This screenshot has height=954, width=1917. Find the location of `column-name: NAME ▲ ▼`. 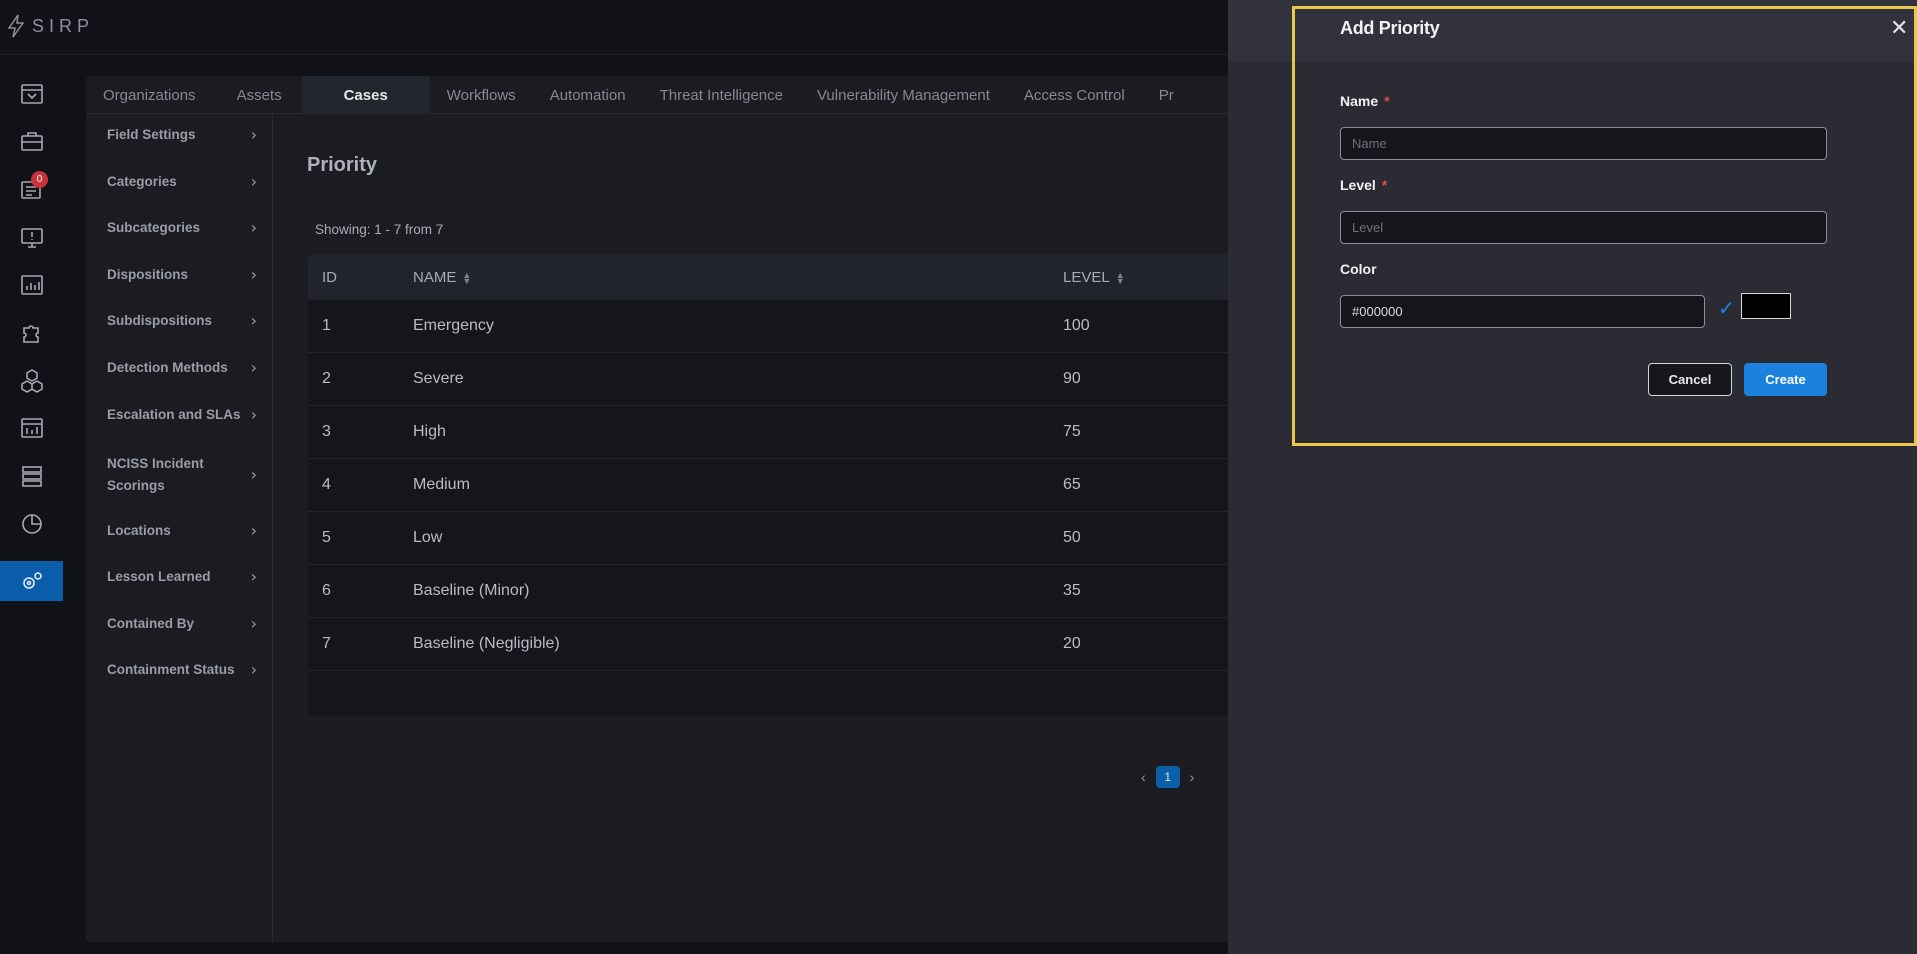

column-name: NAME ▲ ▼ is located at coordinates (442, 277).